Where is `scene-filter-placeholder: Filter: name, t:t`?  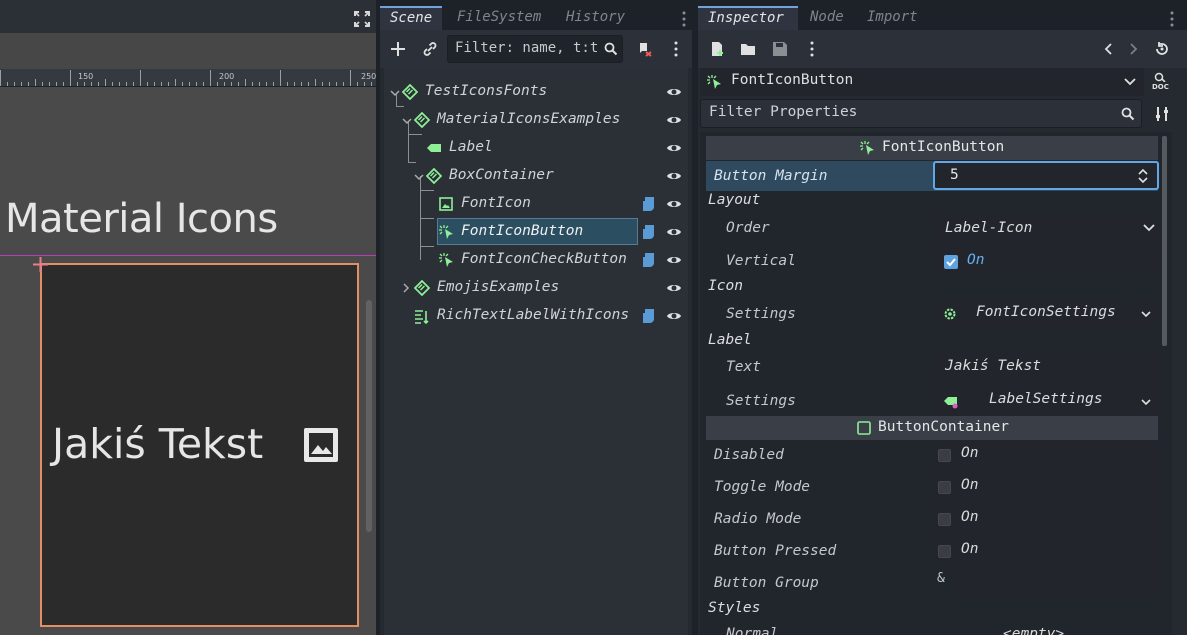 scene-filter-placeholder: Filter: name, t:t is located at coordinates (527, 48).